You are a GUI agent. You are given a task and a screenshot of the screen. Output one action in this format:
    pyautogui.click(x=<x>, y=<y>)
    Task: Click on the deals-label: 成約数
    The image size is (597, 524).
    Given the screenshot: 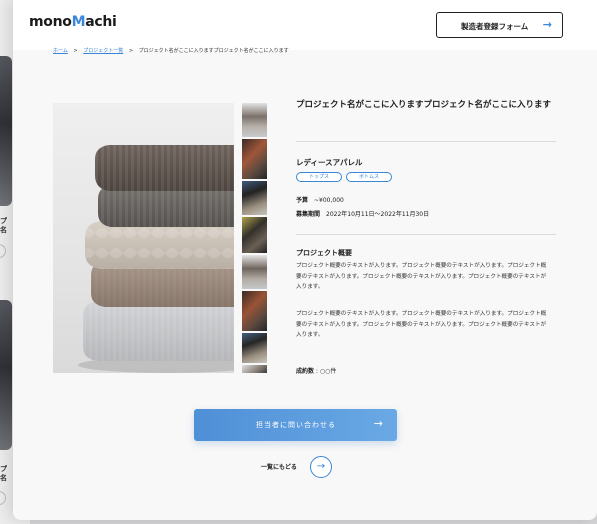 What is the action you would take?
    pyautogui.click(x=305, y=371)
    